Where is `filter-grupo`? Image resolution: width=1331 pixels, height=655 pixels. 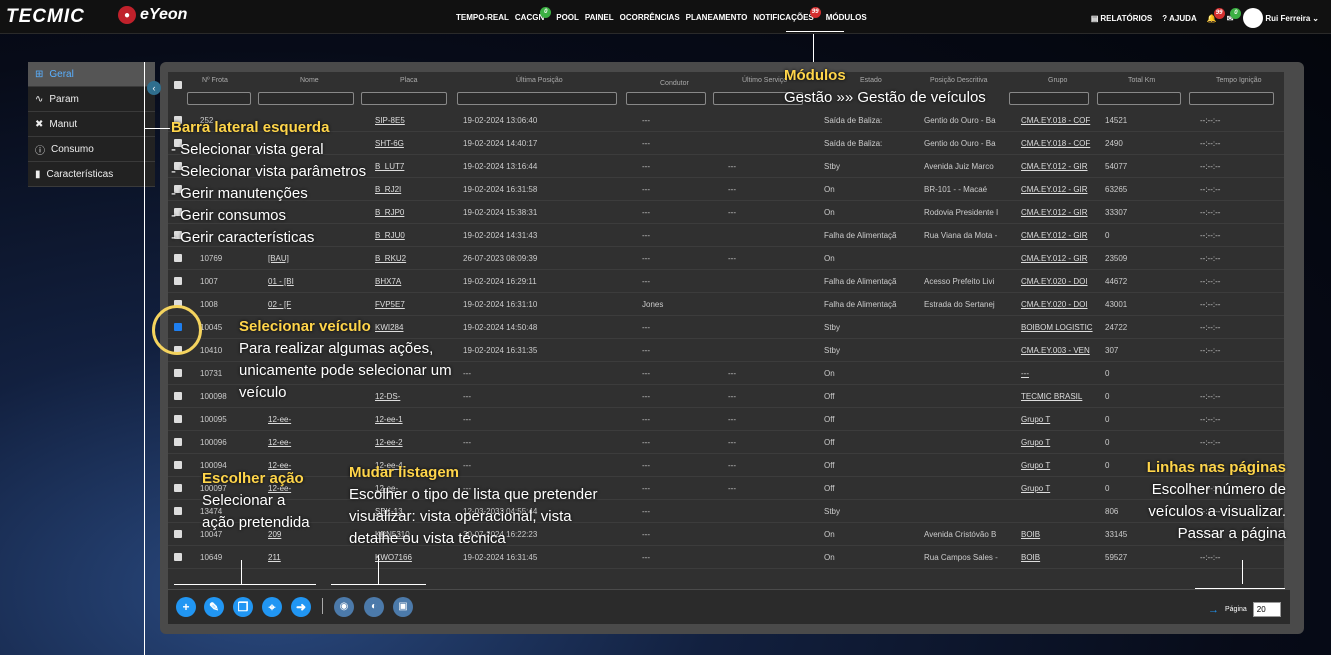
filter-grupo is located at coordinates (1049, 98).